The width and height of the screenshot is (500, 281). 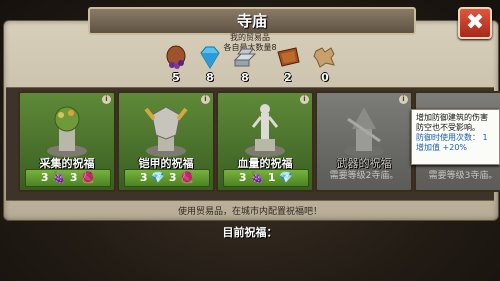 I want to click on resource-wool: 0, so click(x=325, y=64).